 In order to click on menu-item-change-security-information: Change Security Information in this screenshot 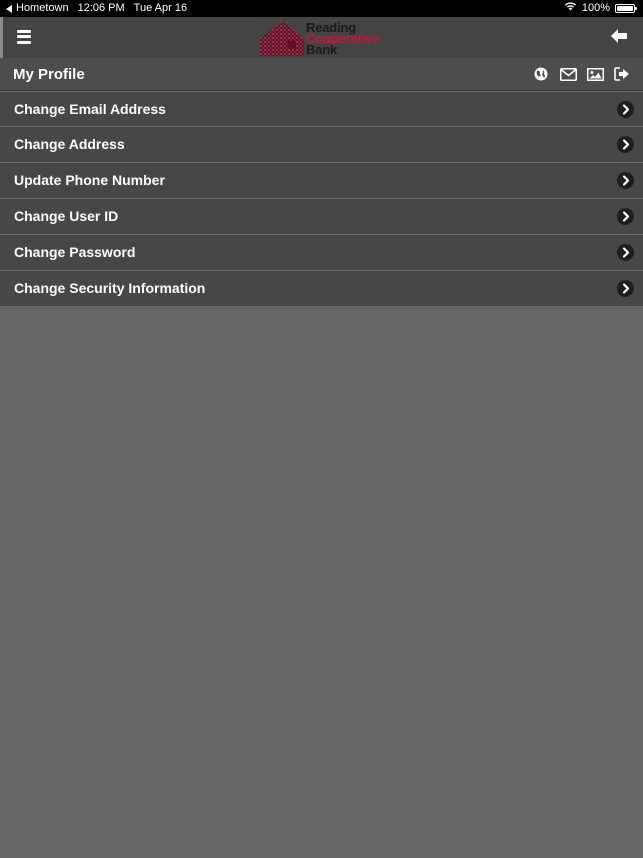, I will do `click(321, 289)`.